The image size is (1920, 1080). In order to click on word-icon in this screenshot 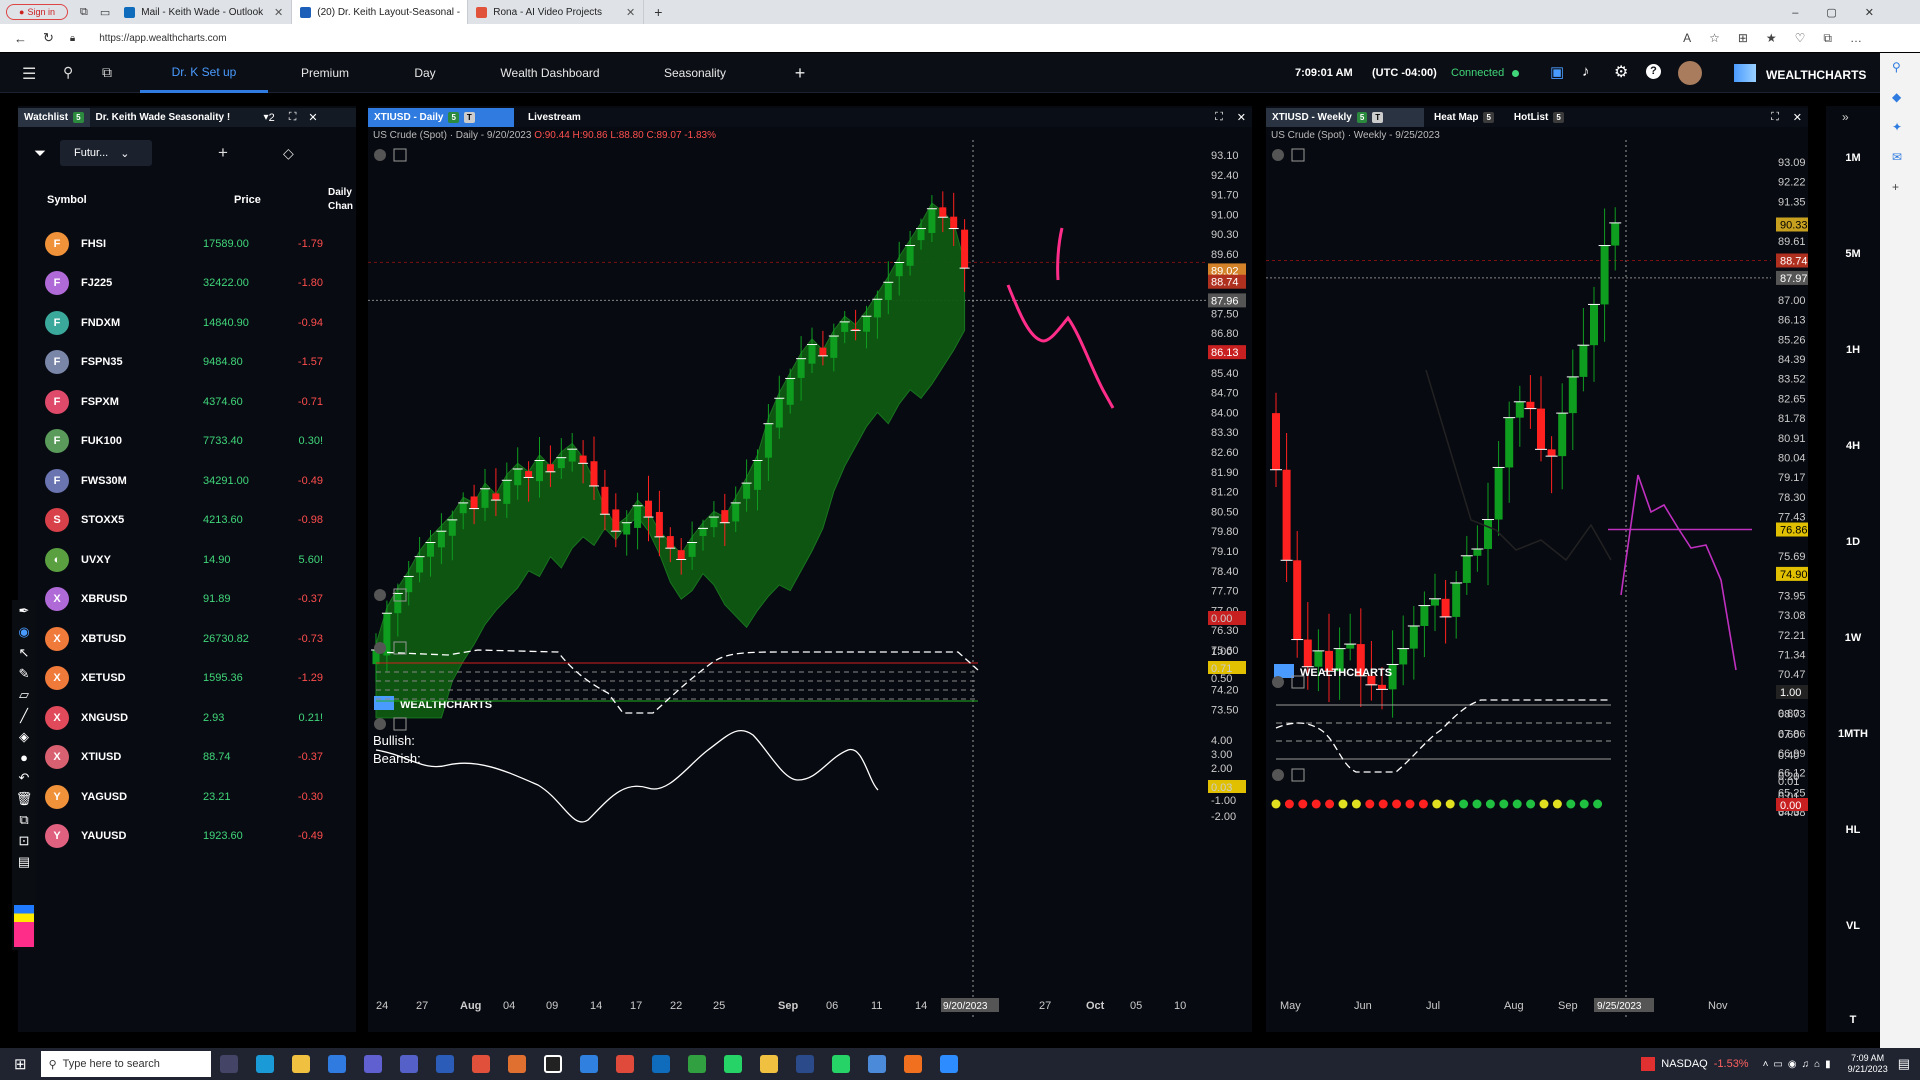, I will do `click(444, 1064)`.